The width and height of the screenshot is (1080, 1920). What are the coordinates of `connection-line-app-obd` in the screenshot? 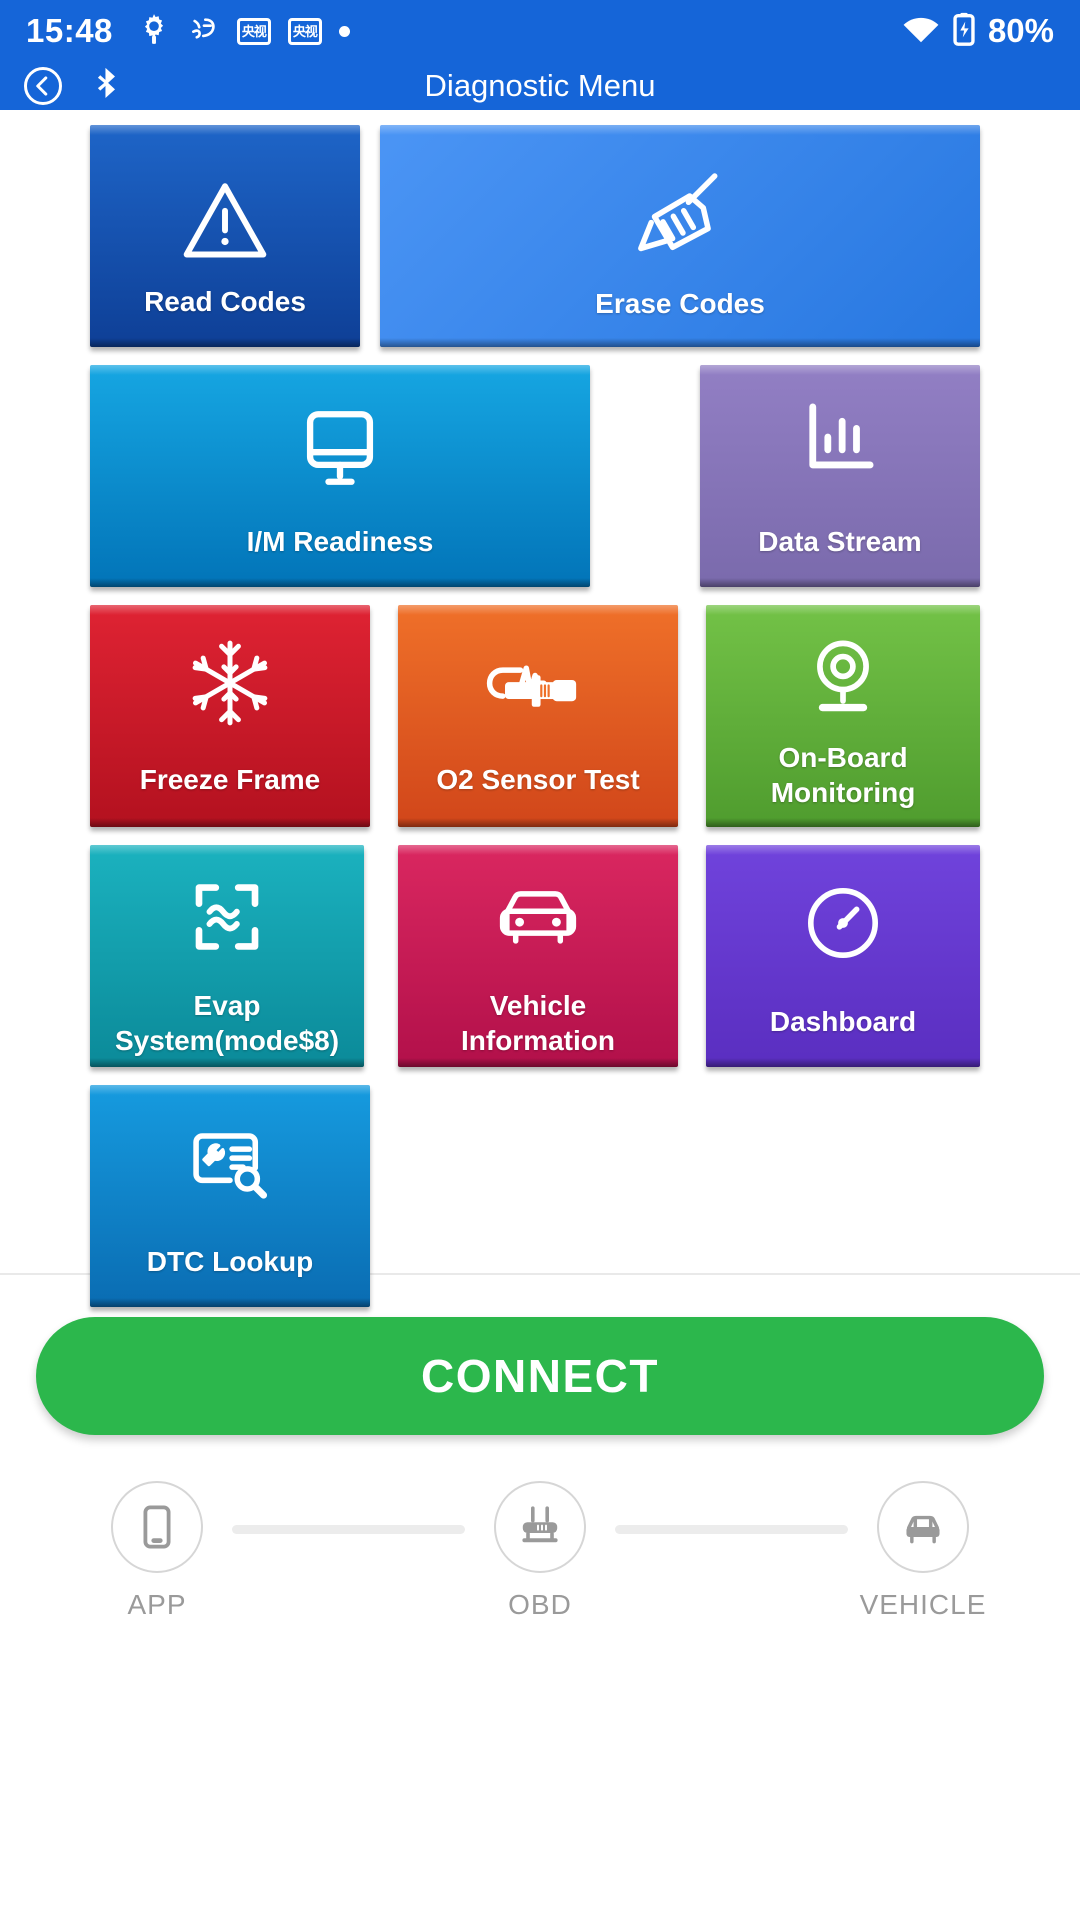 It's located at (348, 1529).